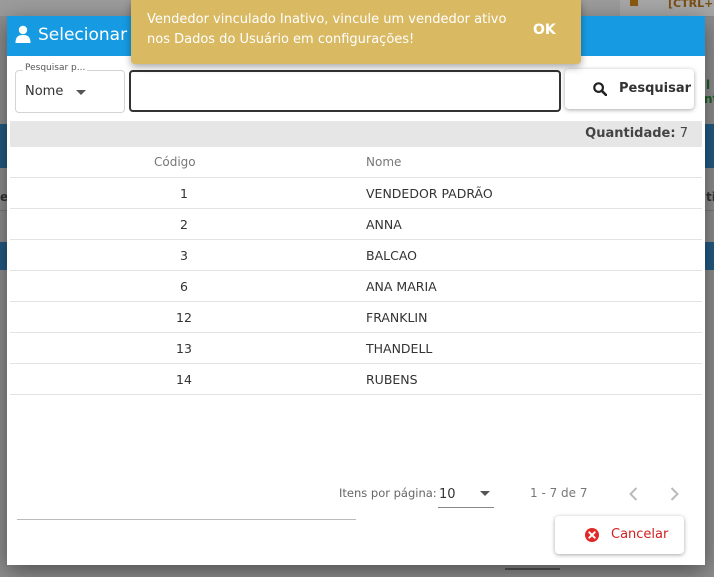 The height and width of the screenshot is (577, 714). What do you see at coordinates (683, 133) in the screenshot?
I see `quantity-value: 7` at bounding box center [683, 133].